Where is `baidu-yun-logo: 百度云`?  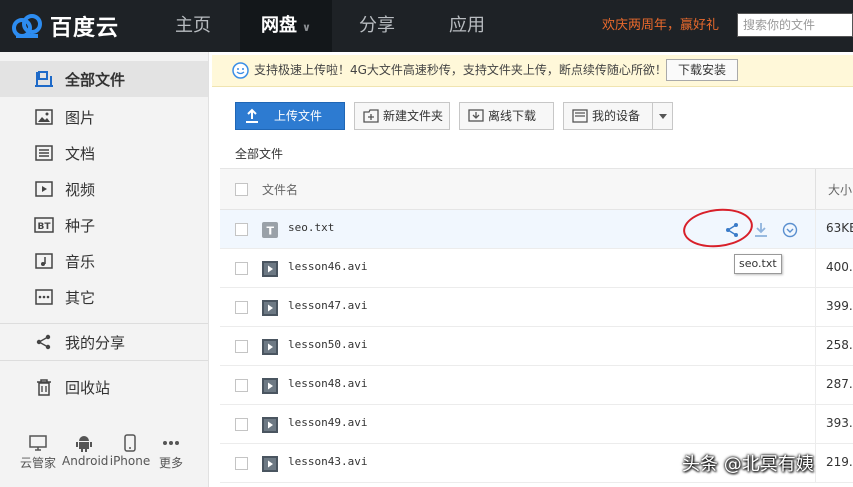 baidu-yun-logo: 百度云 is located at coordinates (64, 26).